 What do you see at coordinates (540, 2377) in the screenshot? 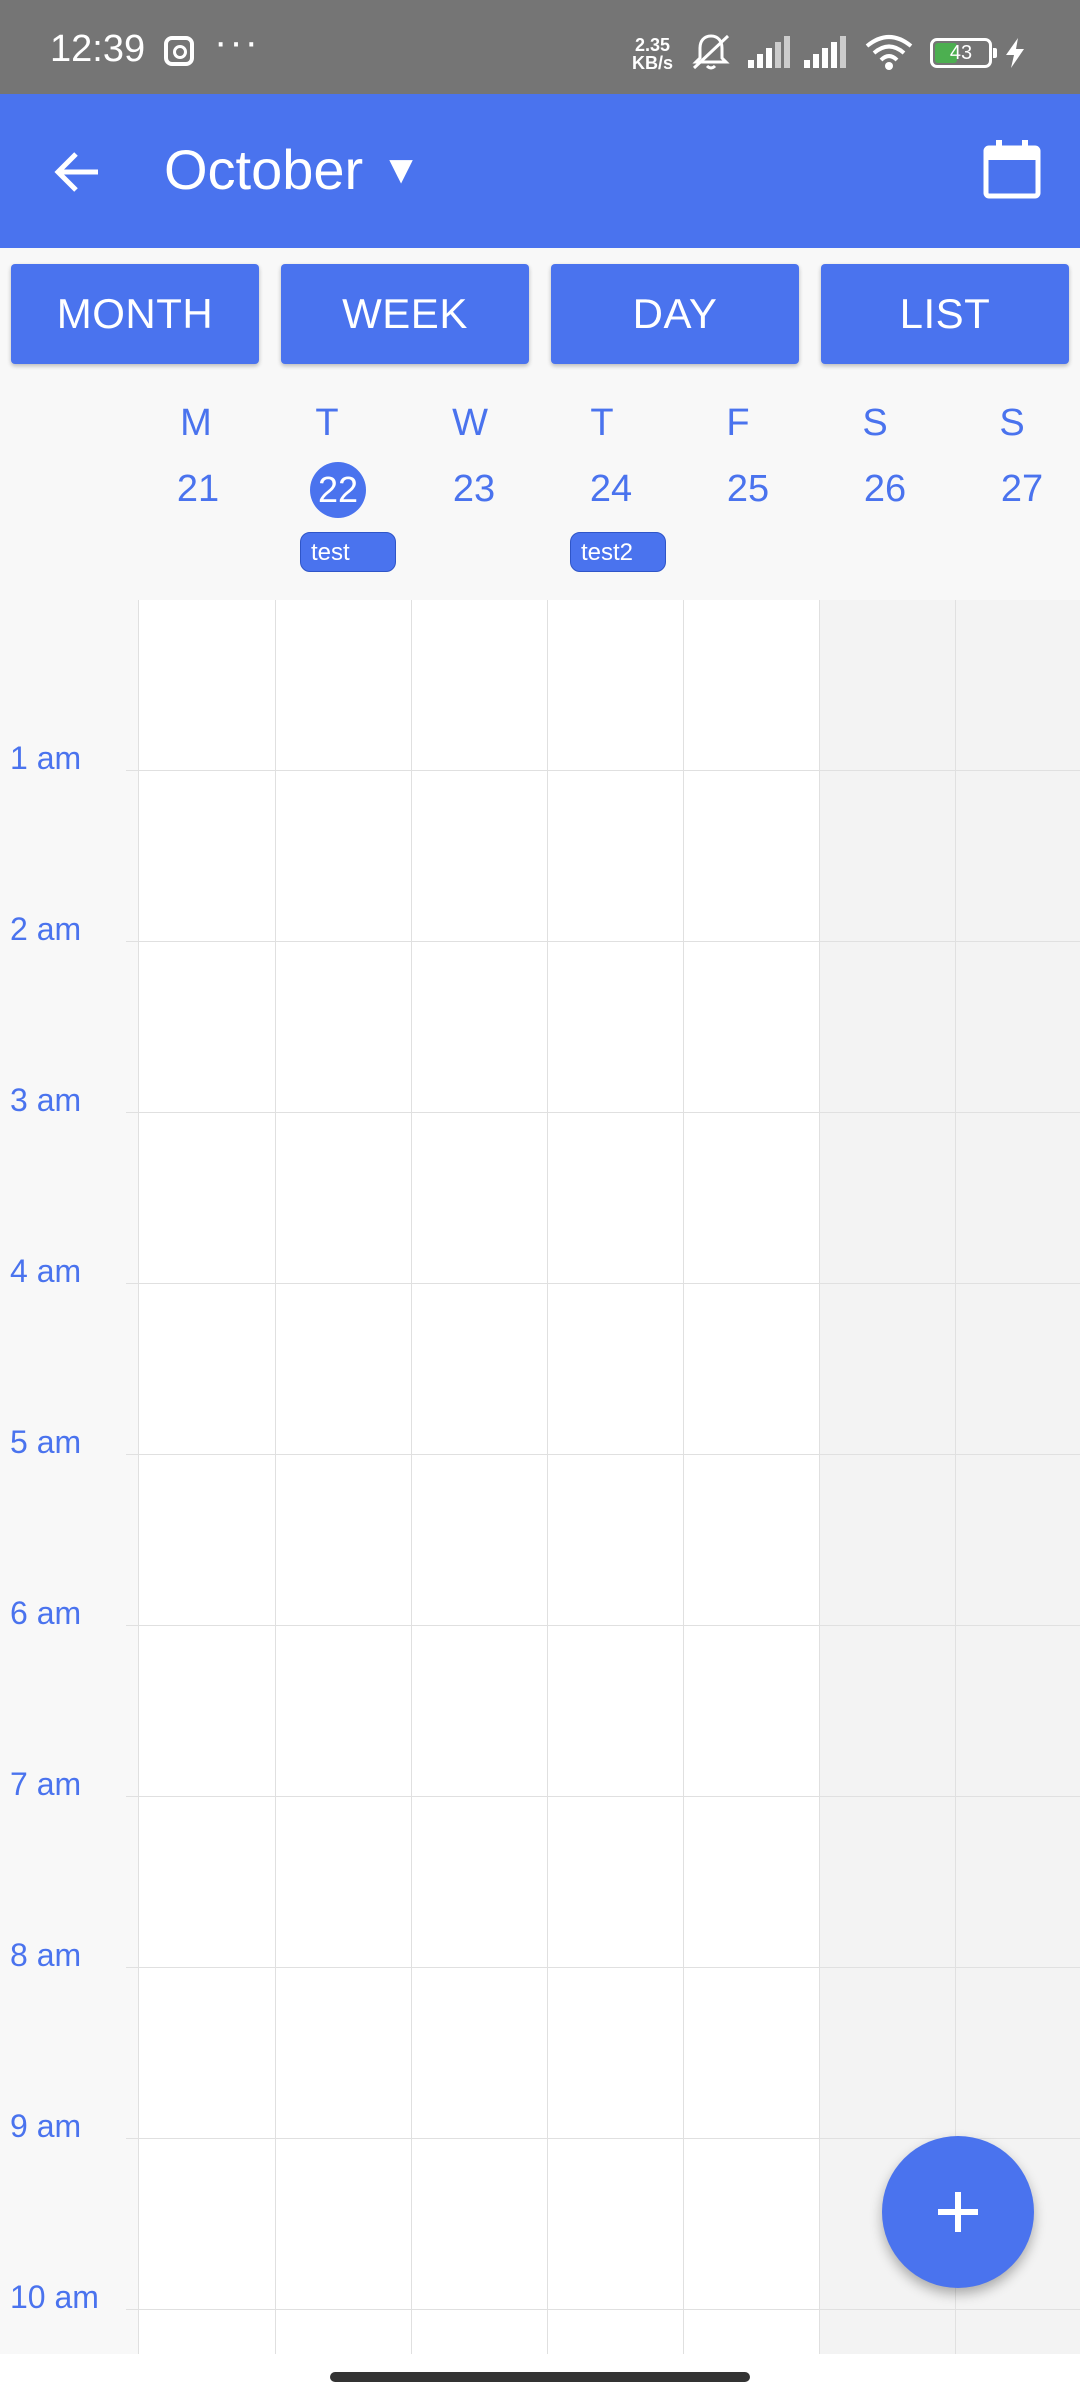
I see `home-indicator` at bounding box center [540, 2377].